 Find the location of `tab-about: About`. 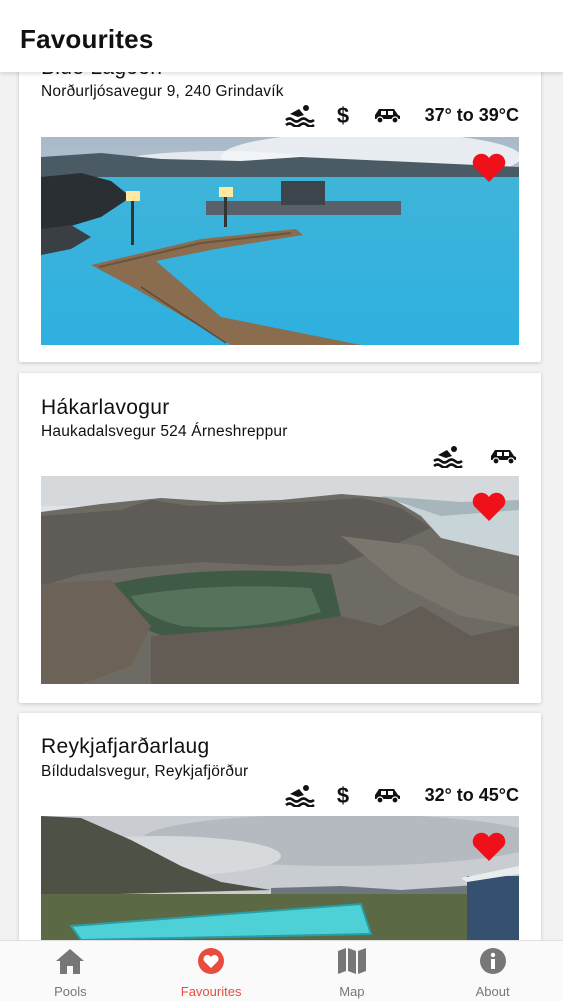

tab-about: About is located at coordinates (492, 971).